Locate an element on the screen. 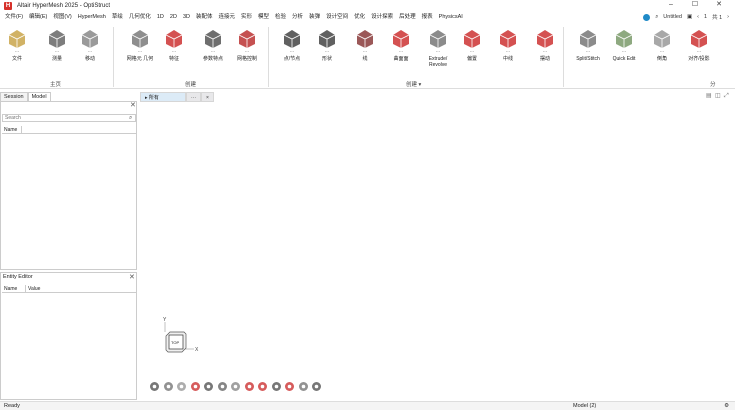 The height and width of the screenshot is (410, 735). tool-line: ··· 线 is located at coordinates (365, 43).